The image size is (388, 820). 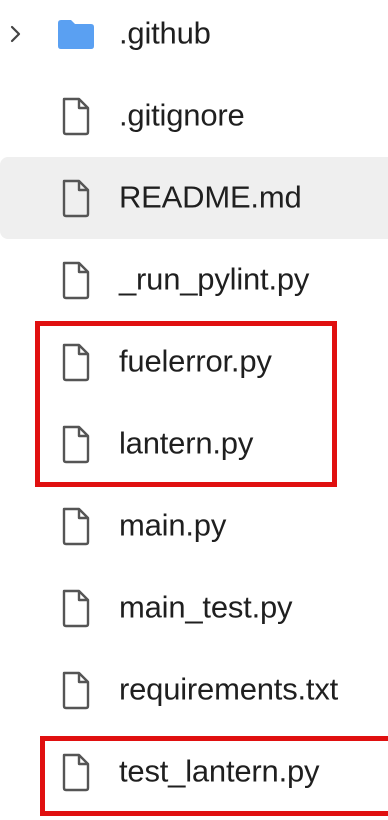 I want to click on chevron-right-icon, so click(x=15, y=34).